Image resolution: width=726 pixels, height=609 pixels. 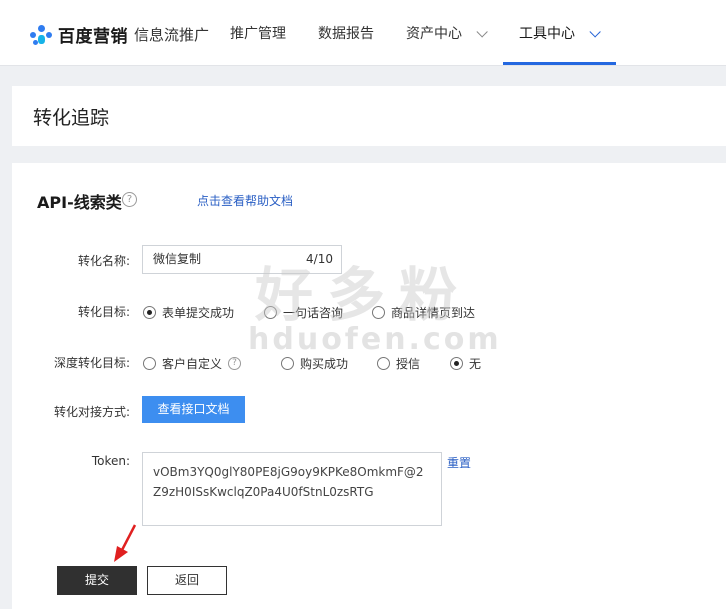 I want to click on logo: 百度营销 信息流推广, so click(x=120, y=34).